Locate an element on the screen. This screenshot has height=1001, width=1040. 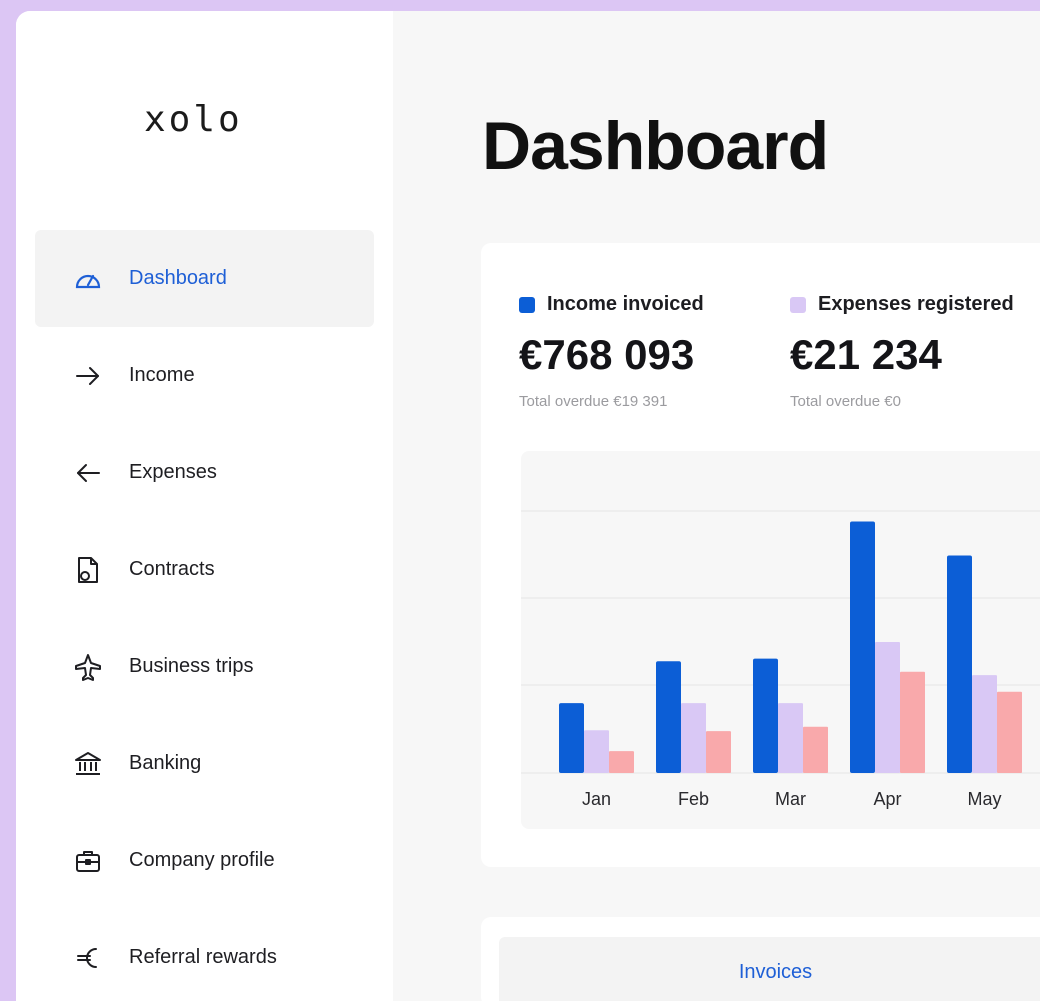
tabs-card: Invoices is located at coordinates (760, 959).